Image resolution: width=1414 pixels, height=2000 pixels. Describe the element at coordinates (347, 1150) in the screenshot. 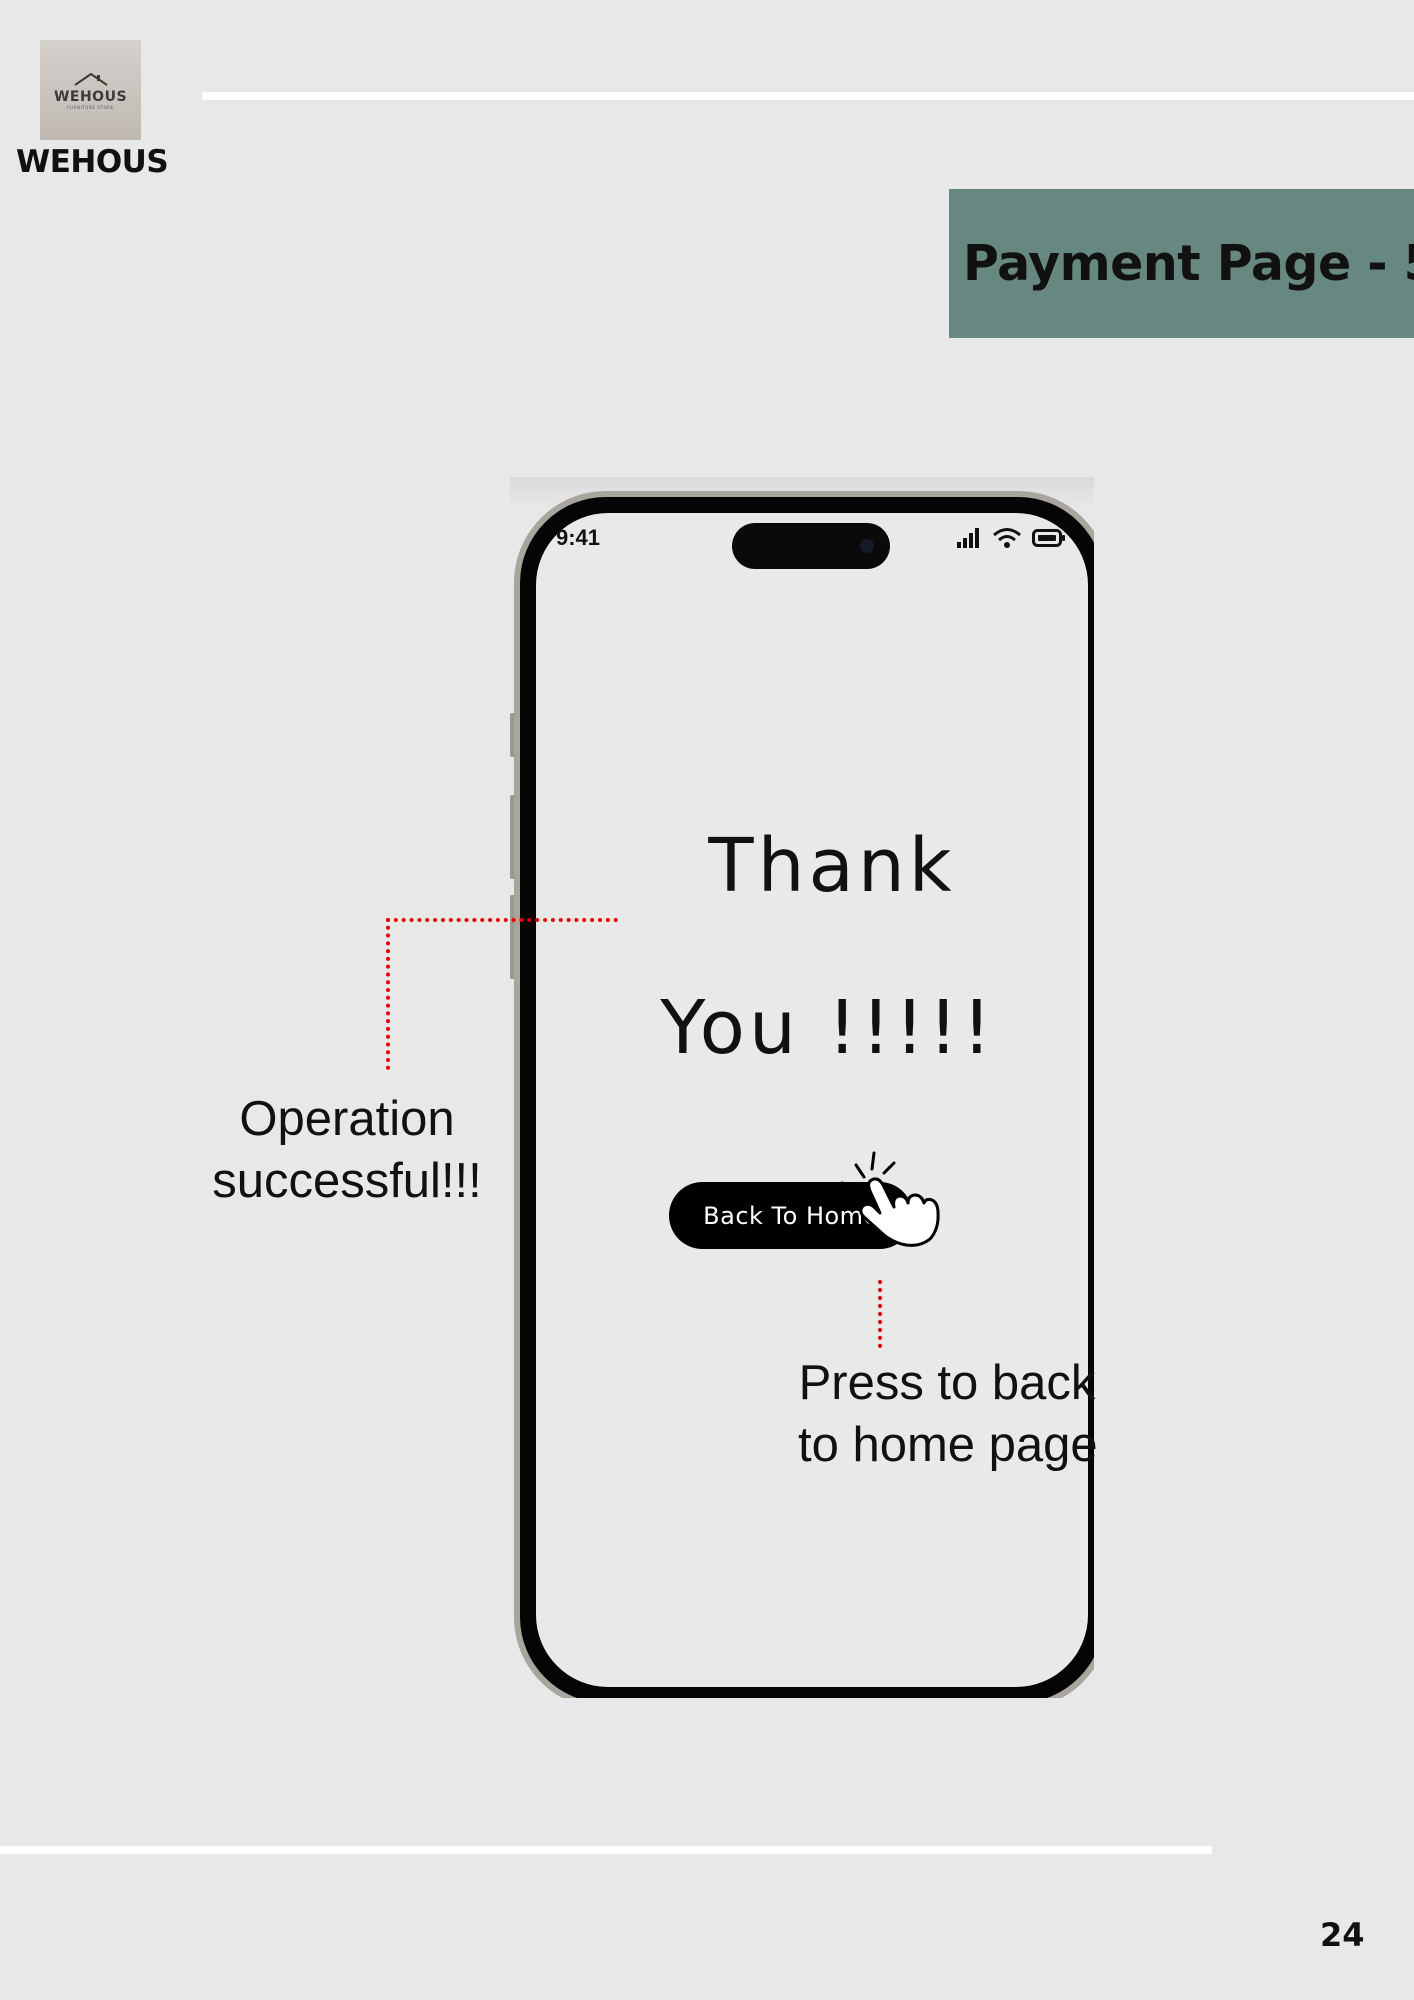

I see `annotation-operation-successful: Operation successful!!!` at that location.